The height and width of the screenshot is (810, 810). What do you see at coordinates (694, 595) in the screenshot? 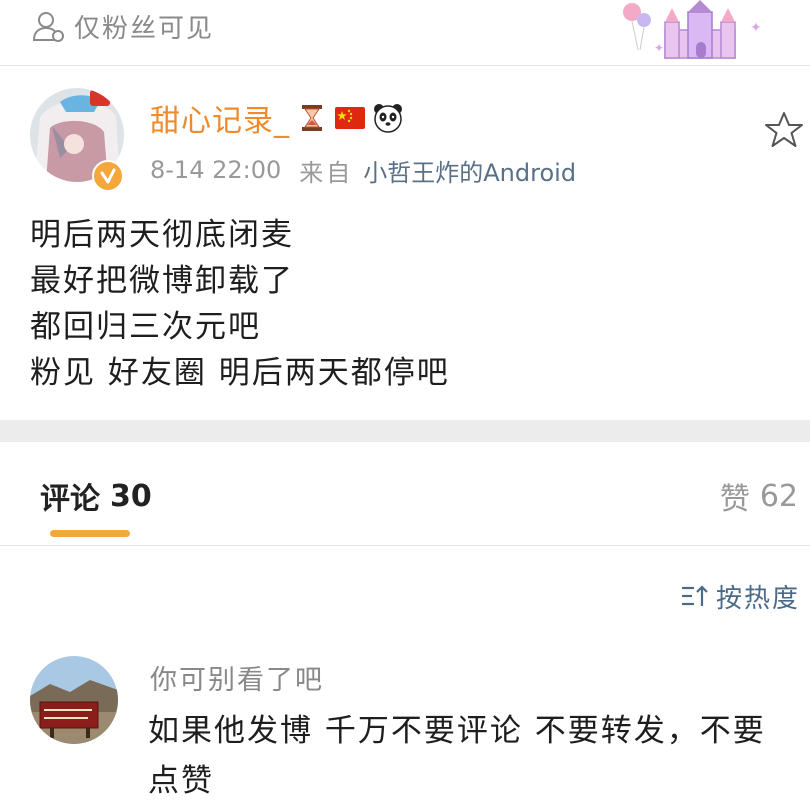
I see `sort-icon` at bounding box center [694, 595].